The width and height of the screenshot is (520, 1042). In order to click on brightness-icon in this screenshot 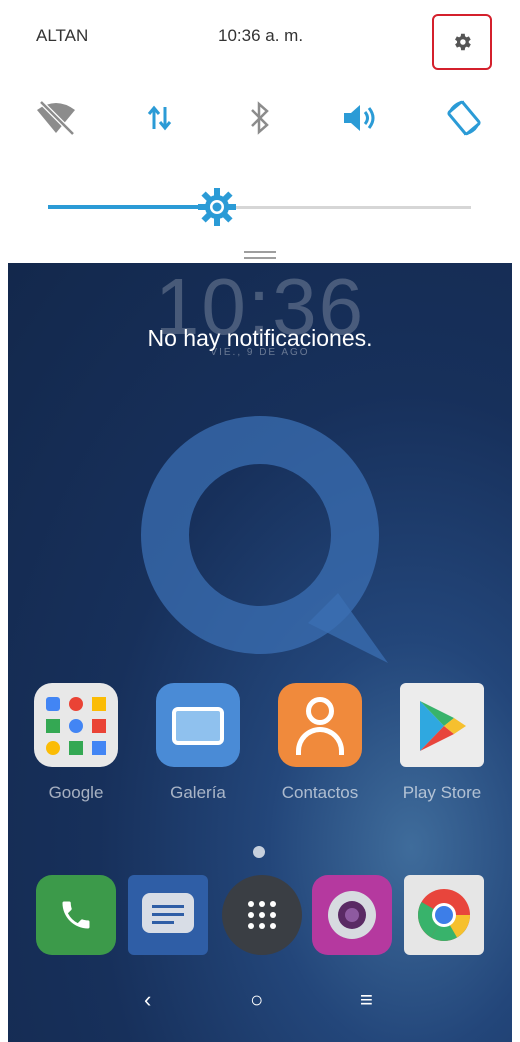, I will do `click(217, 207)`.